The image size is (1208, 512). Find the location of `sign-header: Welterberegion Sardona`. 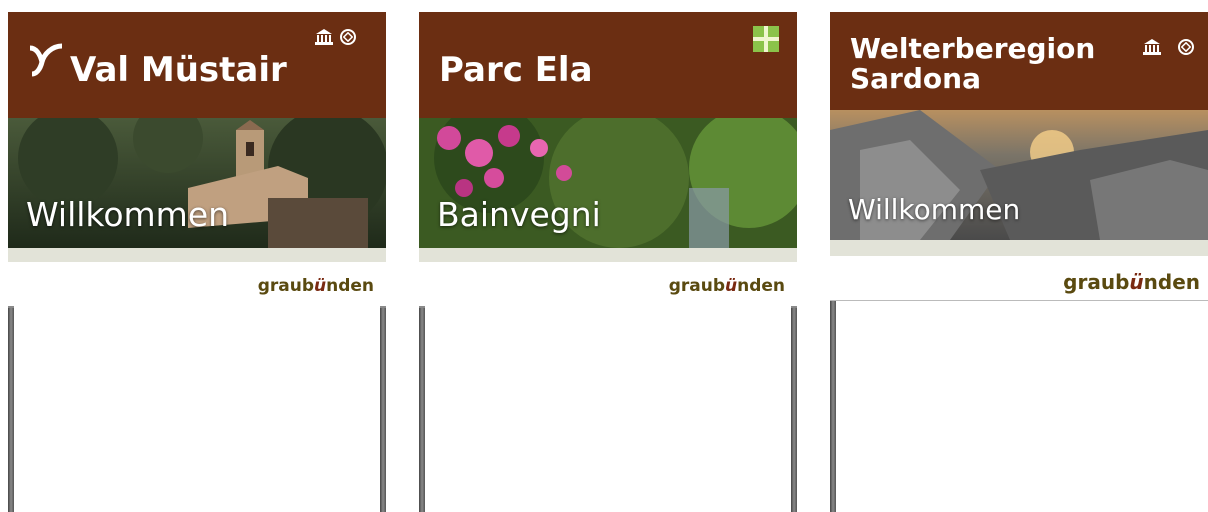

sign-header: Welterberegion Sardona is located at coordinates (1019, 61).